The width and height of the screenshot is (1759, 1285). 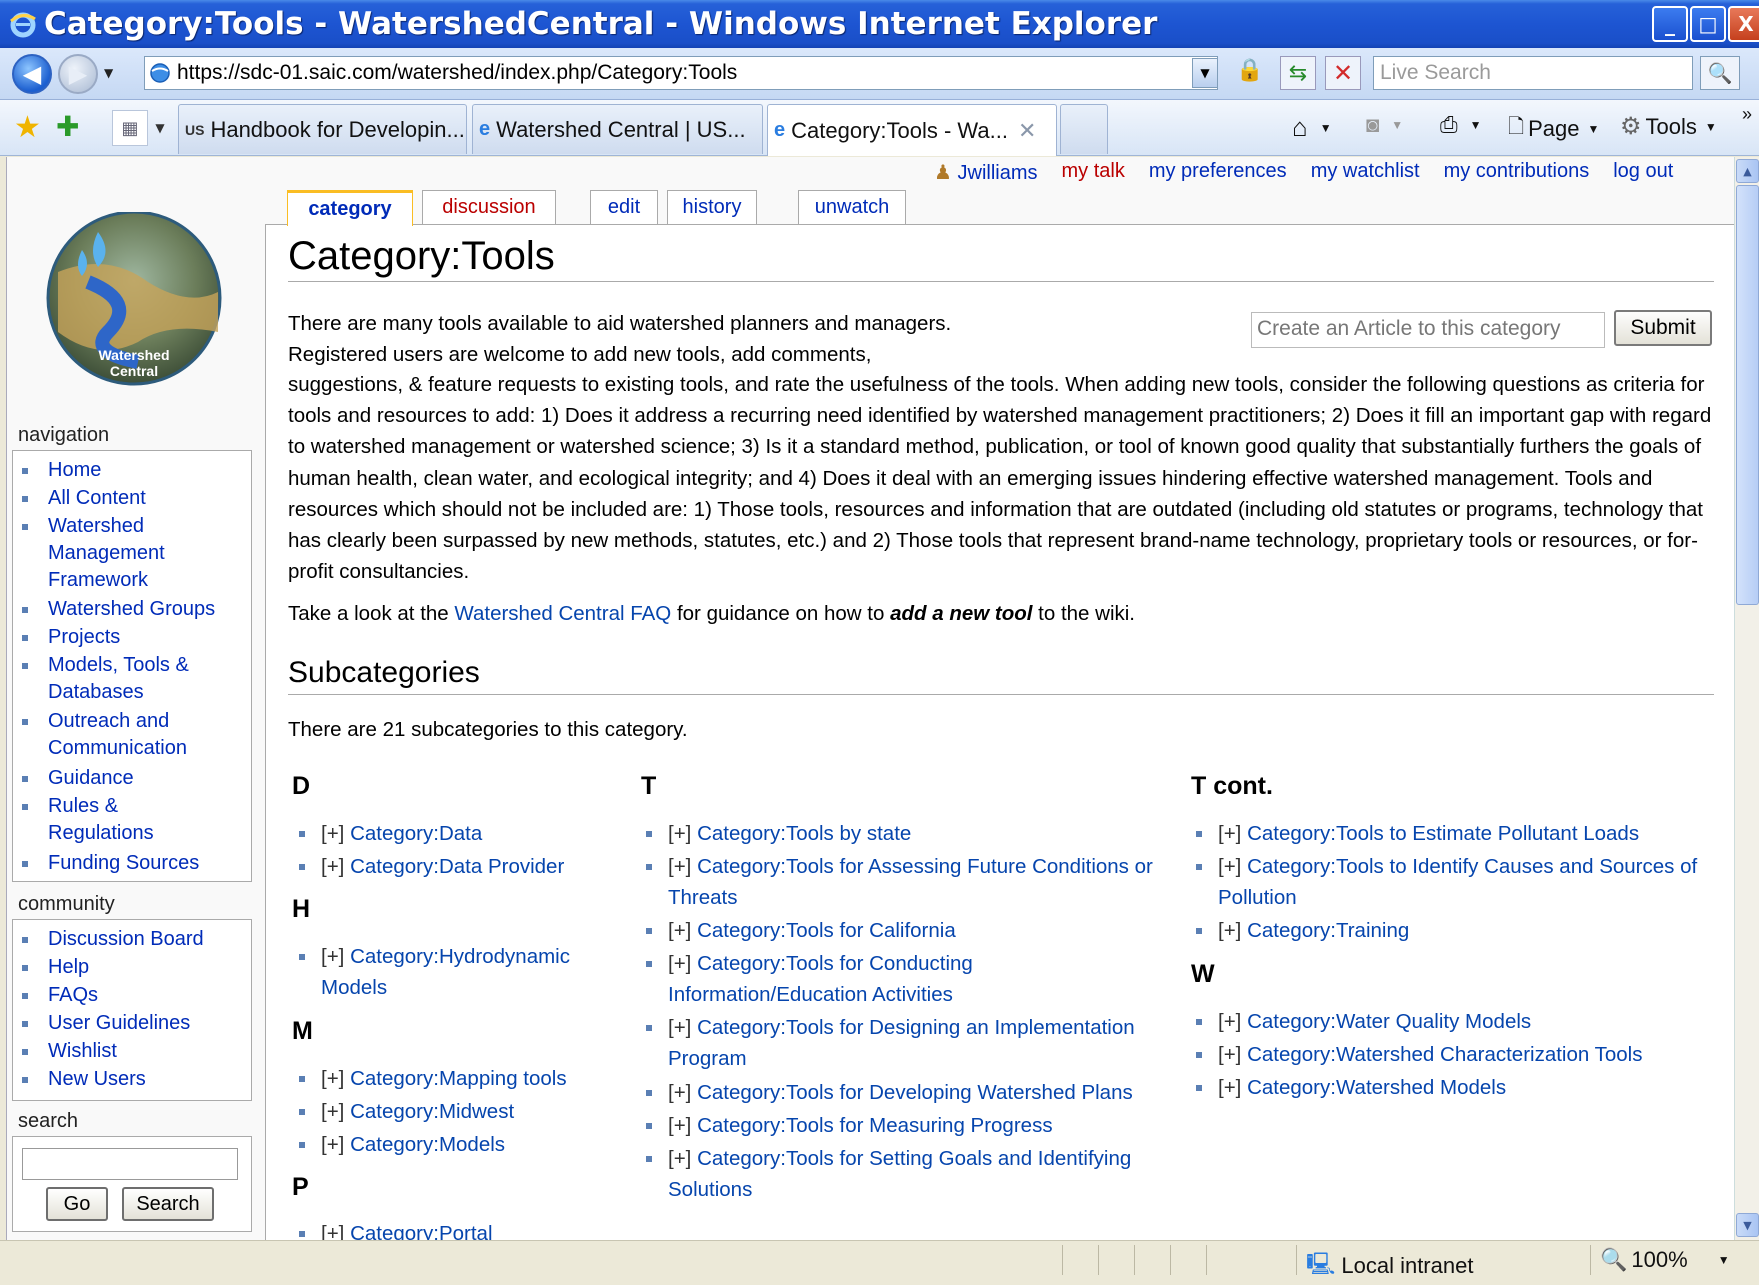 I want to click on category-link: Category:Portal, so click(x=421, y=1231).